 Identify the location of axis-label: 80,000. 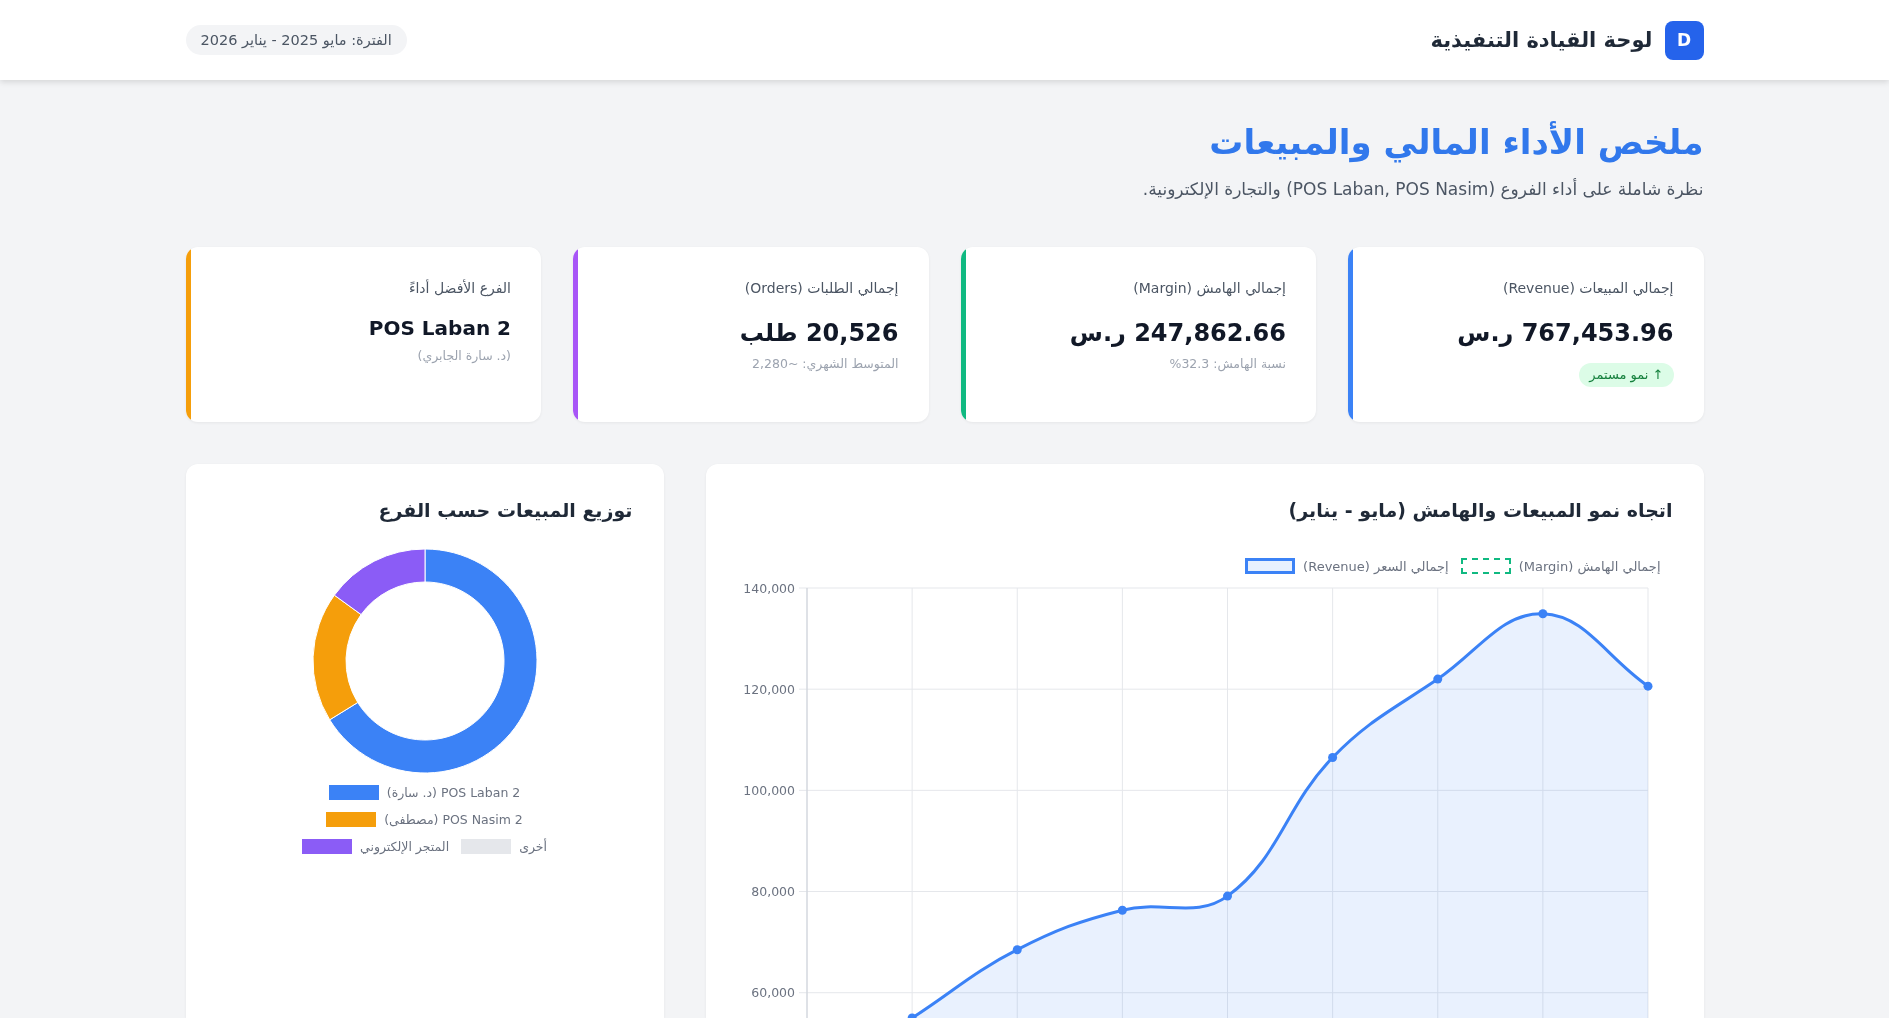
(772, 892).